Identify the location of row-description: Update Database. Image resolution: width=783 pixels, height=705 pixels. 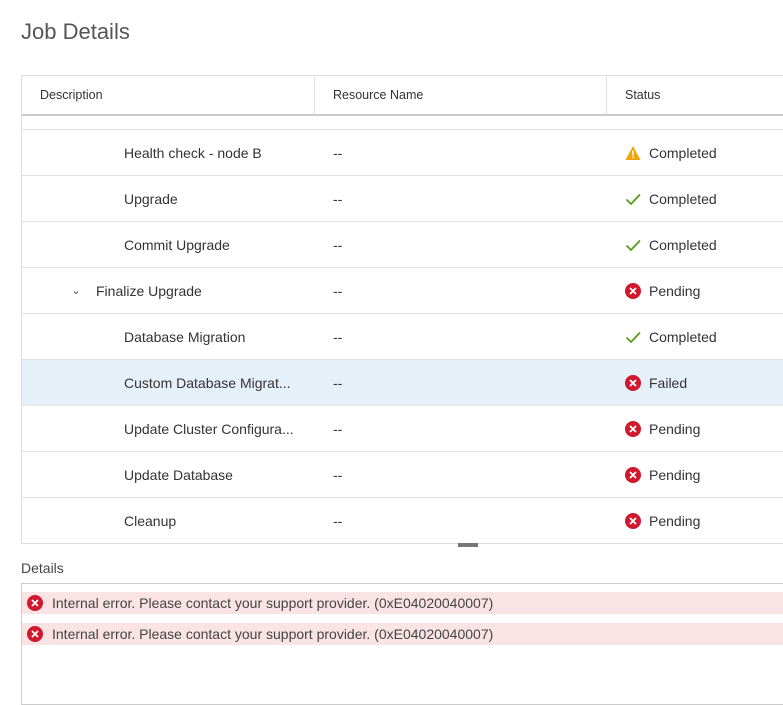
(168, 475).